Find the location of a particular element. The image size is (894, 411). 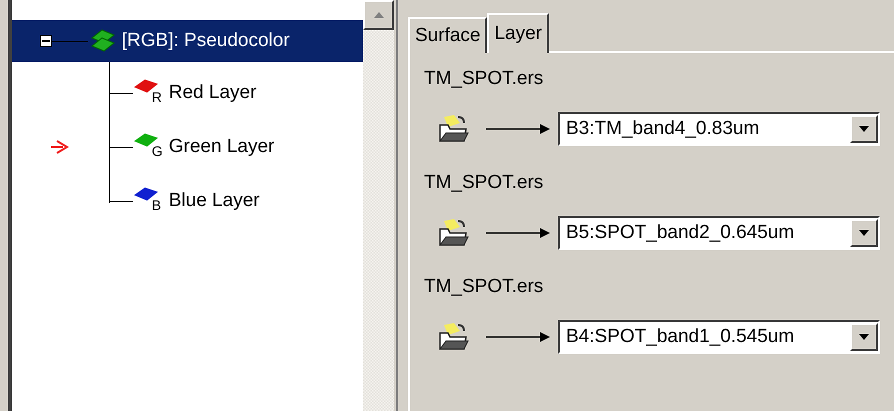

up-arrow-icon is located at coordinates (379, 15).